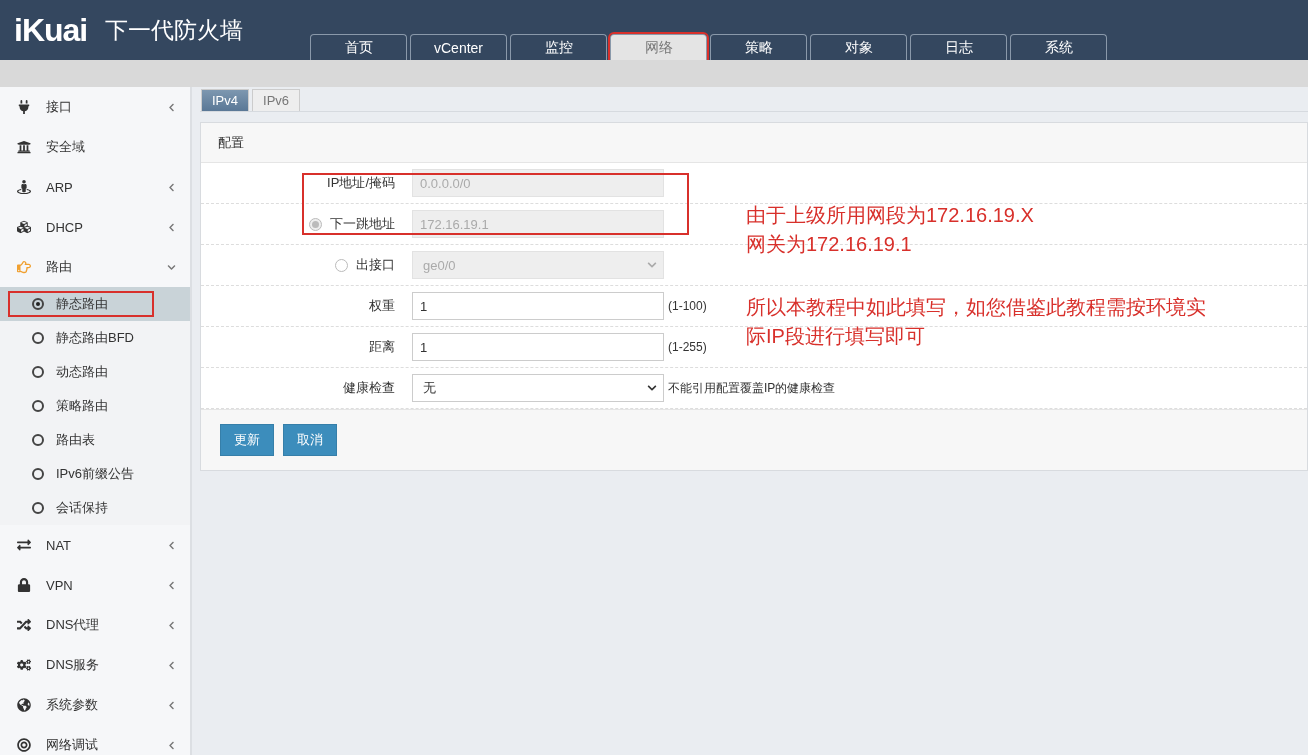 This screenshot has width=1308, height=755. Describe the element at coordinates (361, 183) in the screenshot. I see `field-label: IP地址/掩码` at that location.